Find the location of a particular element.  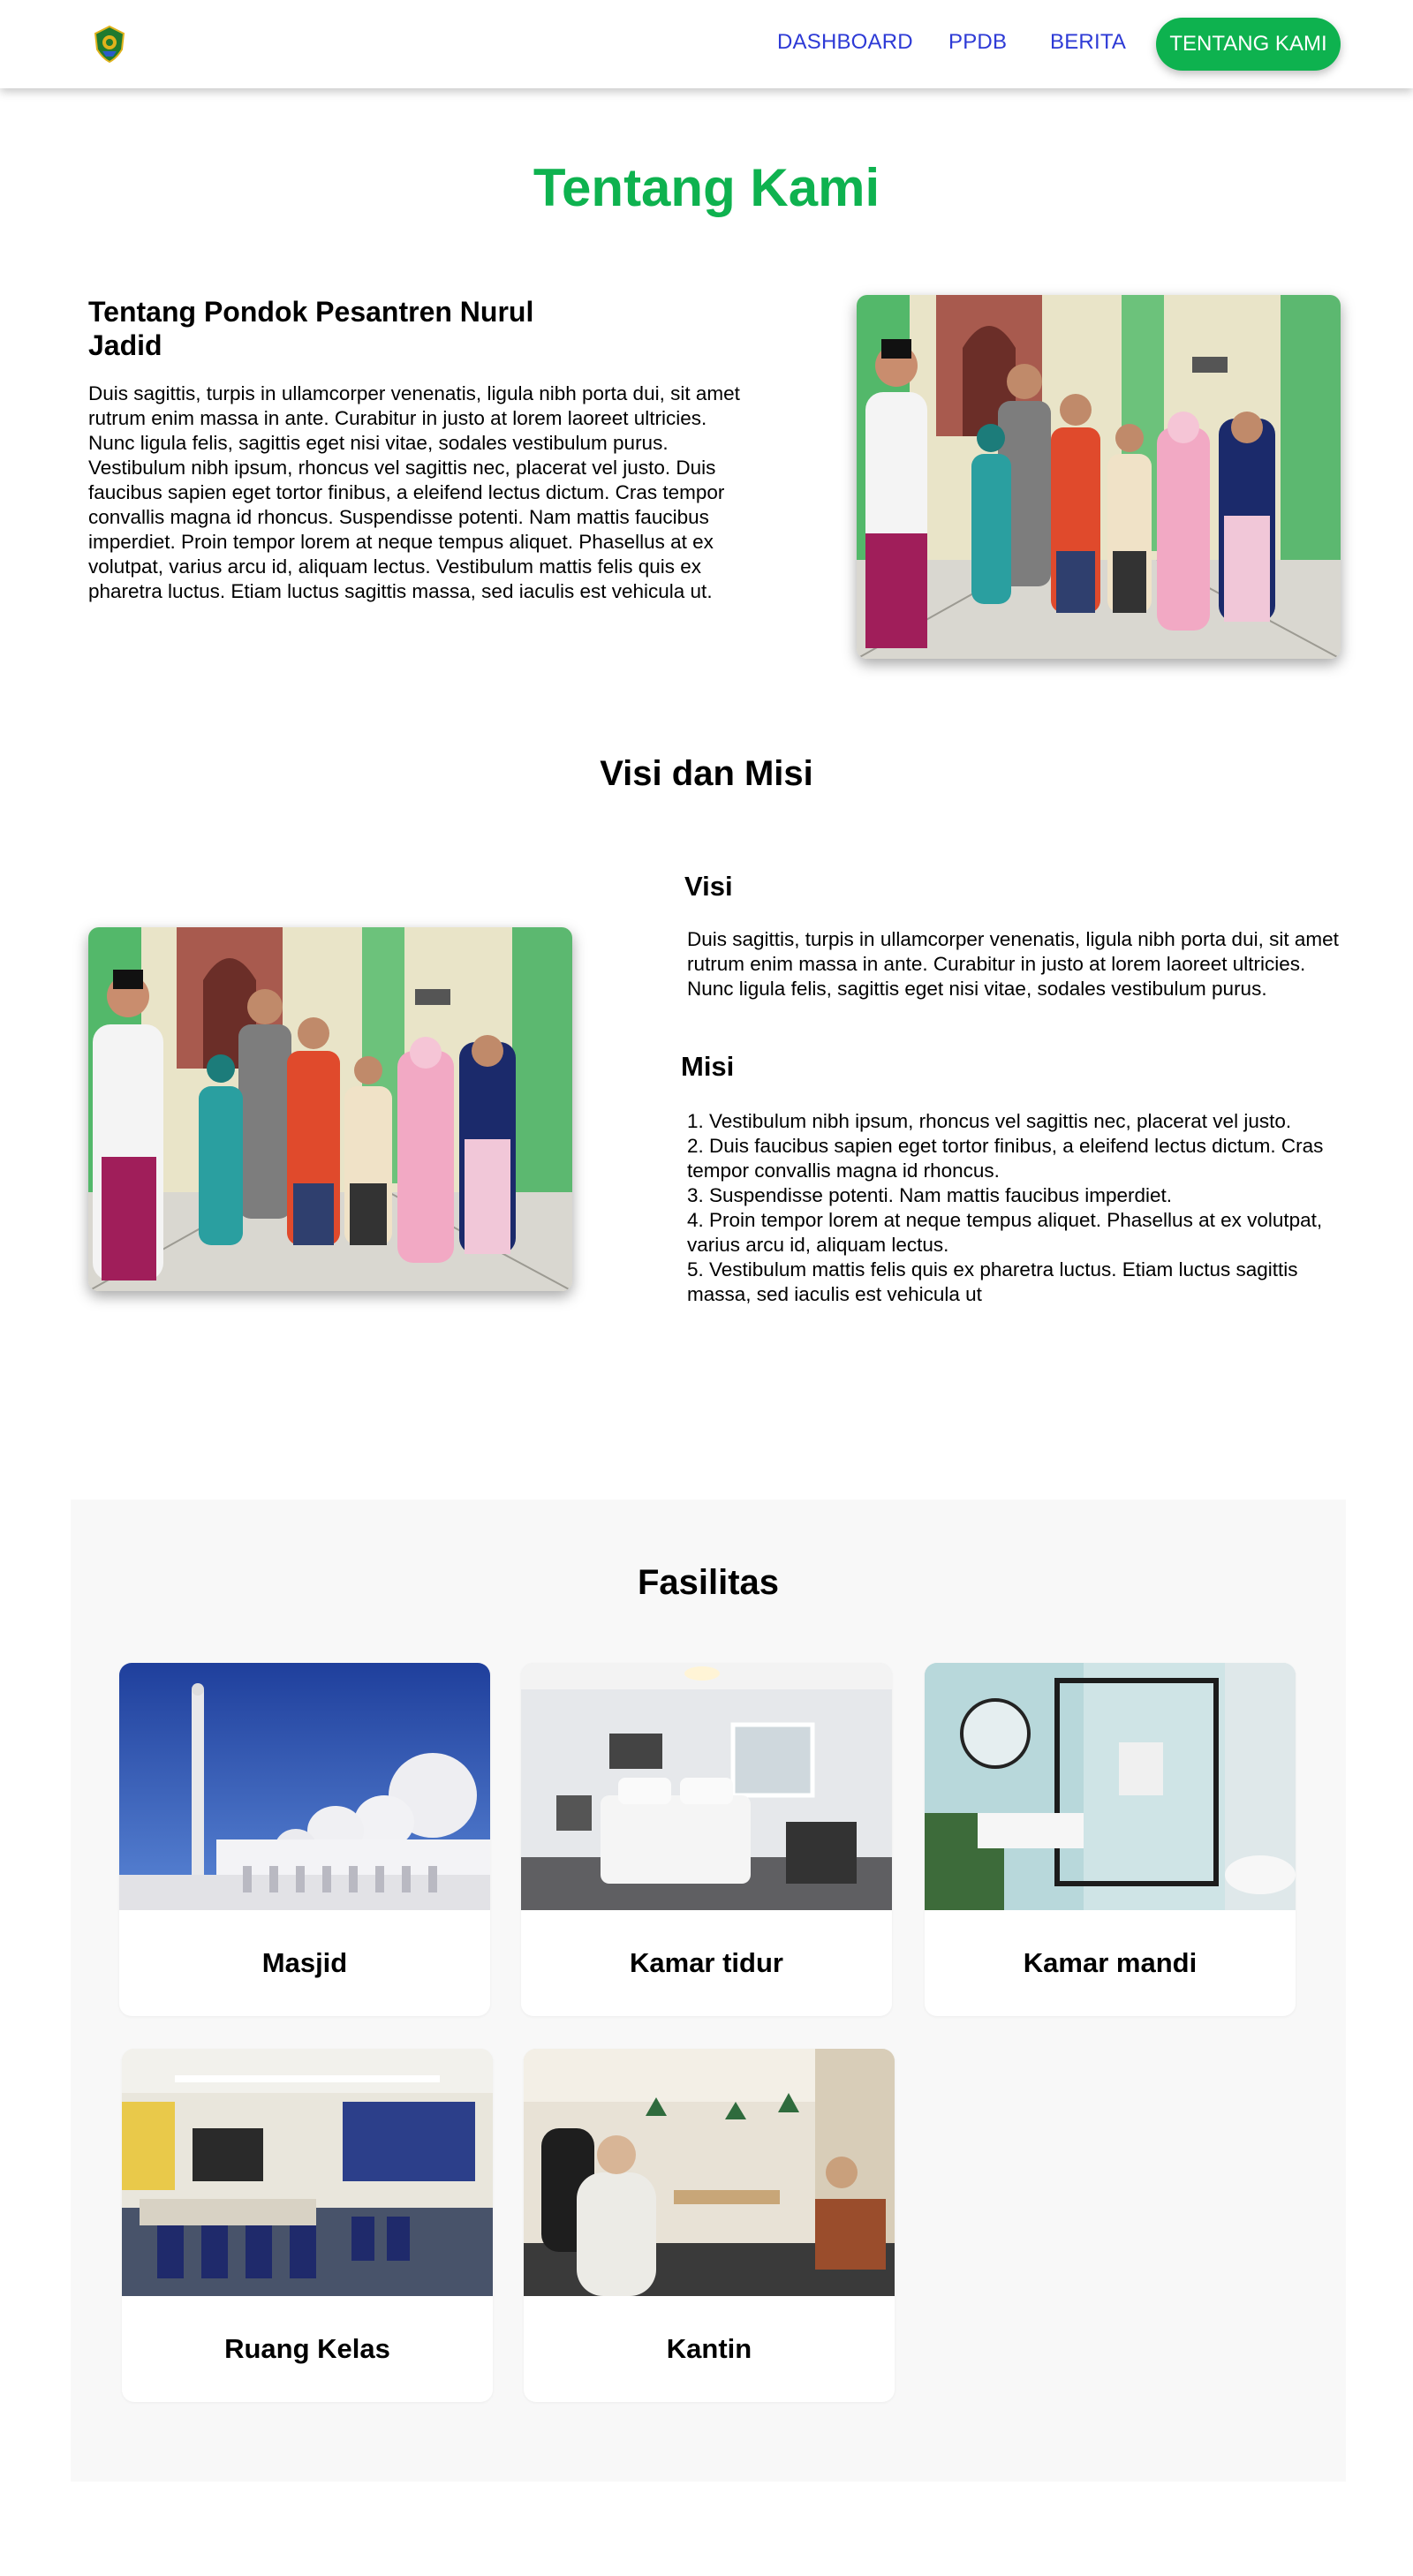

bedroom-photo is located at coordinates (706, 1786).